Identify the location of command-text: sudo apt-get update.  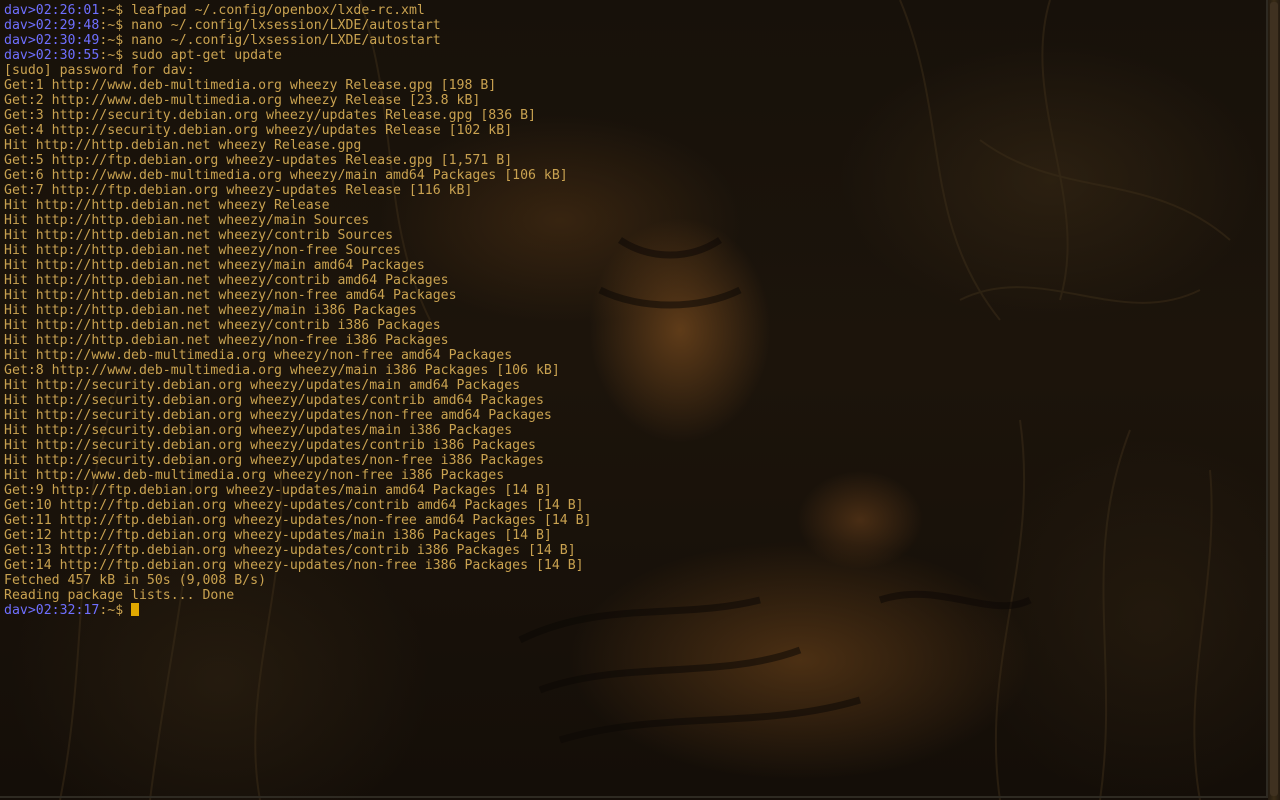
(206, 55).